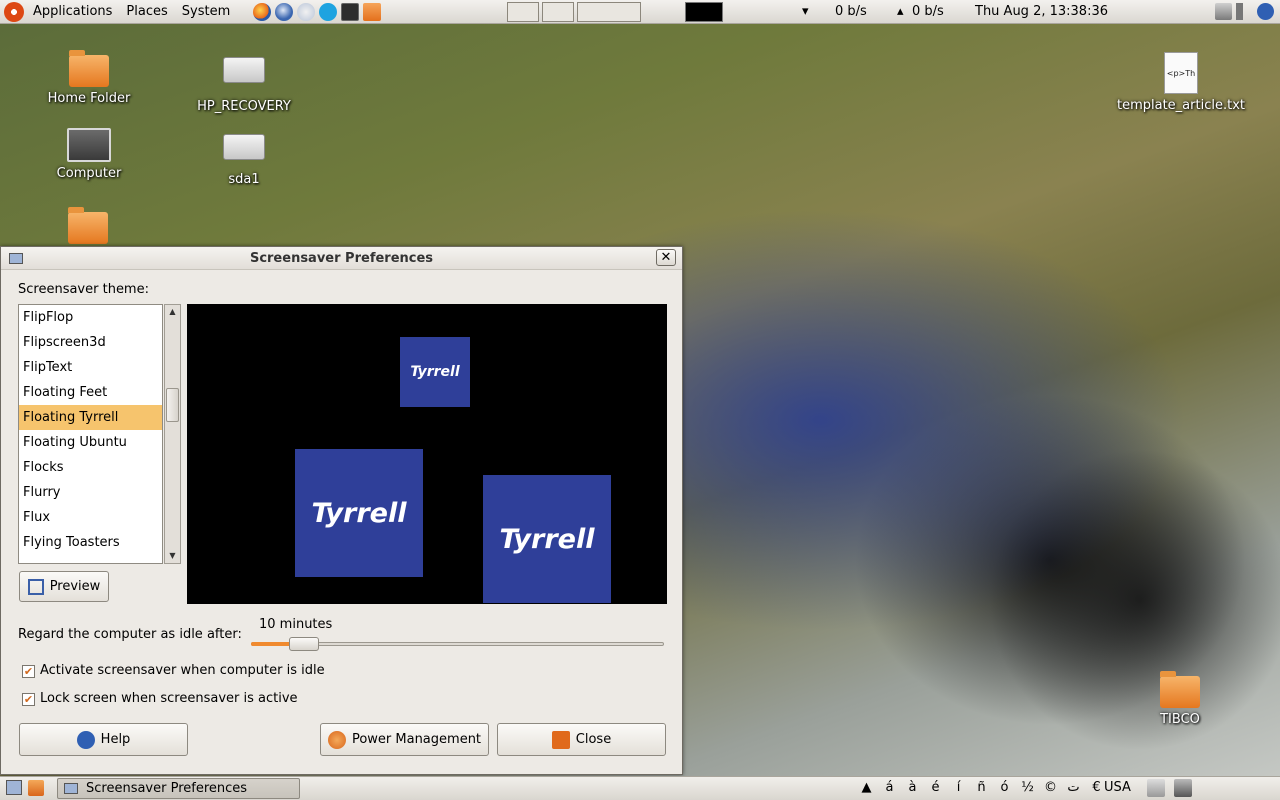  Describe the element at coordinates (88, 227) in the screenshot. I see `desktop-icon-folder` at that location.